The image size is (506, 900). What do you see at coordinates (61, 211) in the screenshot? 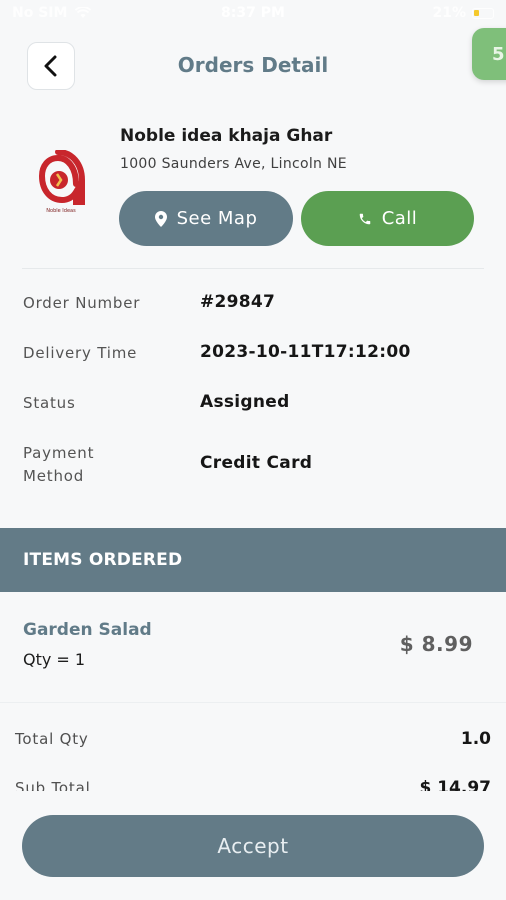
I see `logo-text: Noble Ideas` at bounding box center [61, 211].